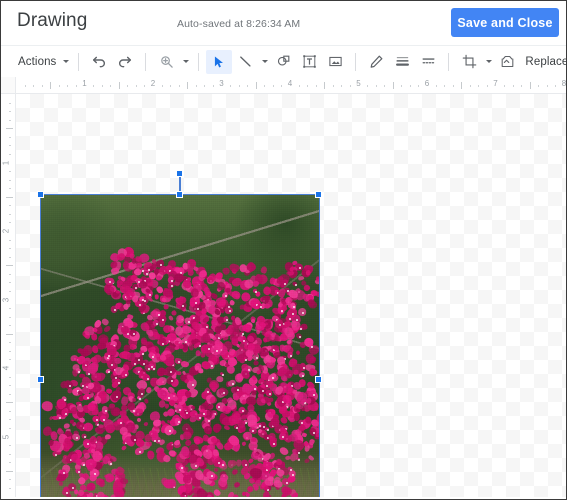  What do you see at coordinates (8, 295) in the screenshot?
I see `vertical-ruler: 1 2 3 4 5` at bounding box center [8, 295].